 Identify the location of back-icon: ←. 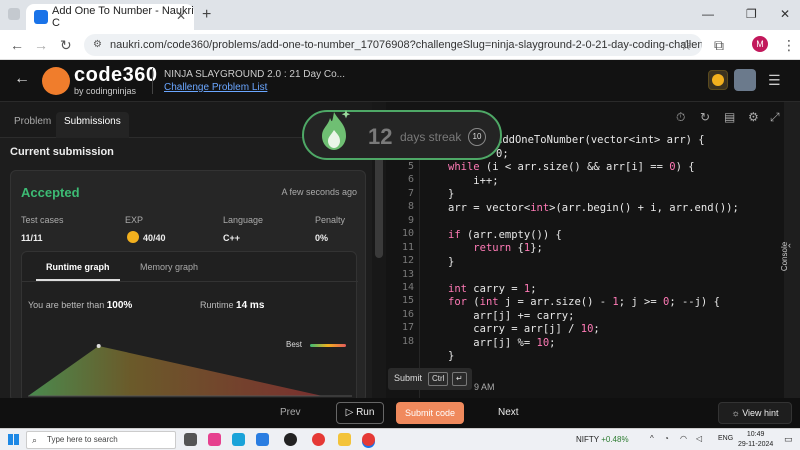
(17, 45).